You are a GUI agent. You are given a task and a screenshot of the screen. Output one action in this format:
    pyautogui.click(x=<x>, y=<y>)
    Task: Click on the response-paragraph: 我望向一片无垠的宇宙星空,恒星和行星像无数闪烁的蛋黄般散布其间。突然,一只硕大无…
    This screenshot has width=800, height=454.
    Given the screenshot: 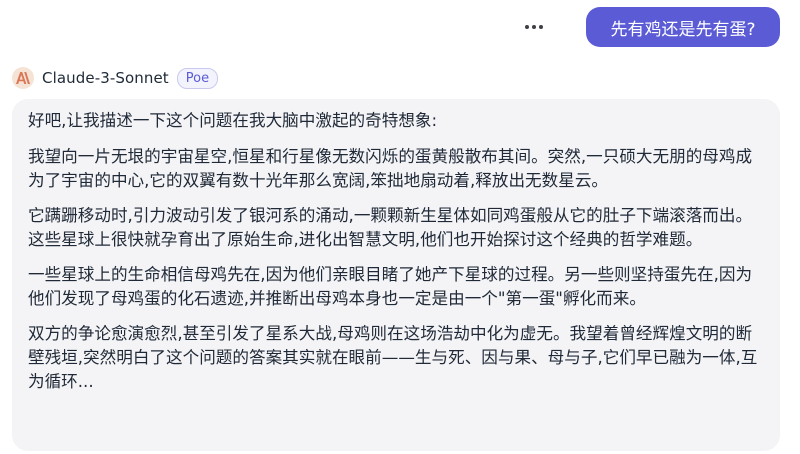 What is the action you would take?
    pyautogui.click(x=390, y=168)
    